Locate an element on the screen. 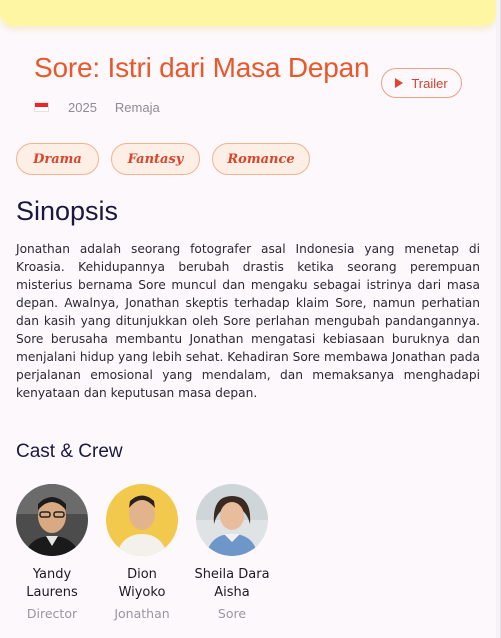 This screenshot has height=638, width=501. genre-list: Drama Fantasy Romance is located at coordinates (163, 159).